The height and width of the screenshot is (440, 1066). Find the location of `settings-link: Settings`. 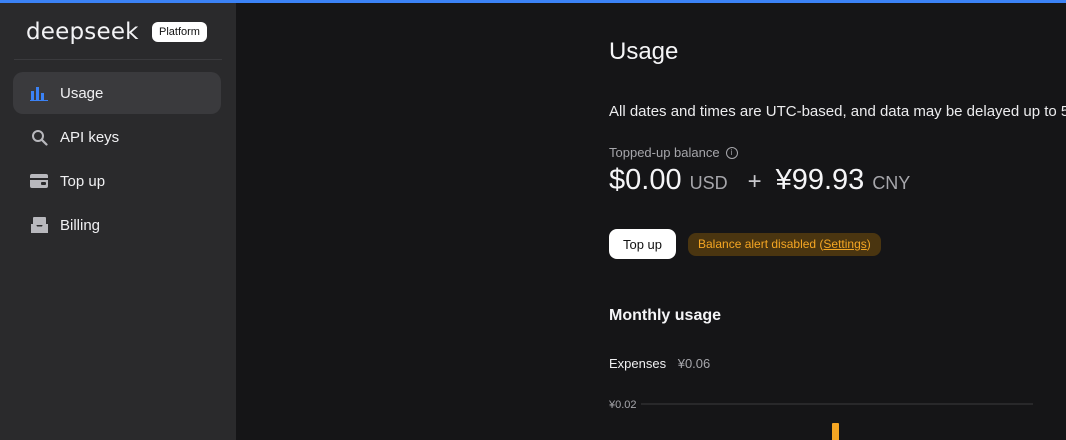

settings-link: Settings is located at coordinates (844, 244).